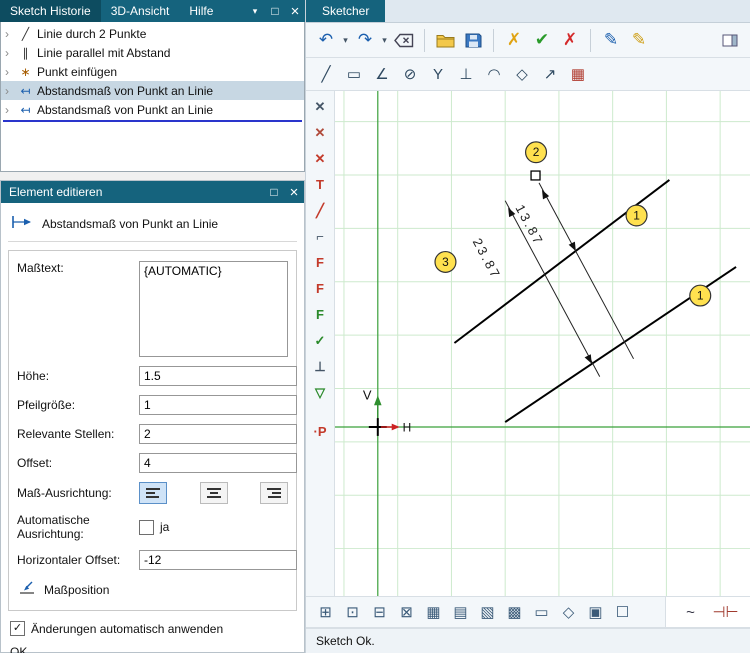  Describe the element at coordinates (346, 11) in the screenshot. I see `tab-sketcher: Sketcher` at that location.